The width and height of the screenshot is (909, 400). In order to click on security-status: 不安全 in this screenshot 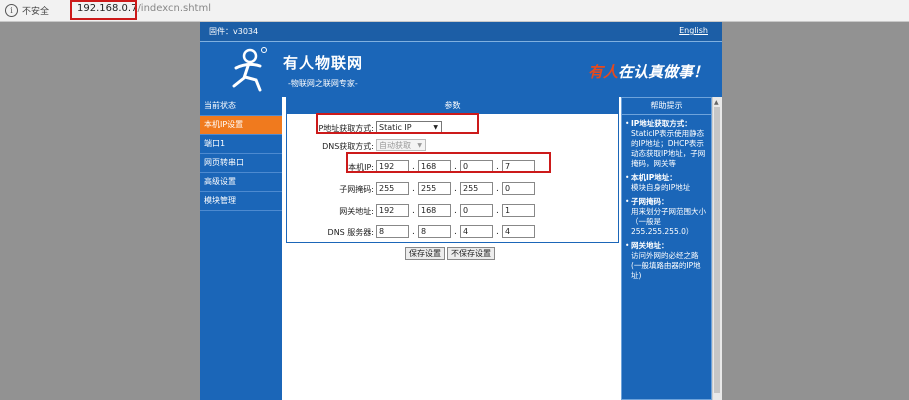, I will do `click(35, 10)`.